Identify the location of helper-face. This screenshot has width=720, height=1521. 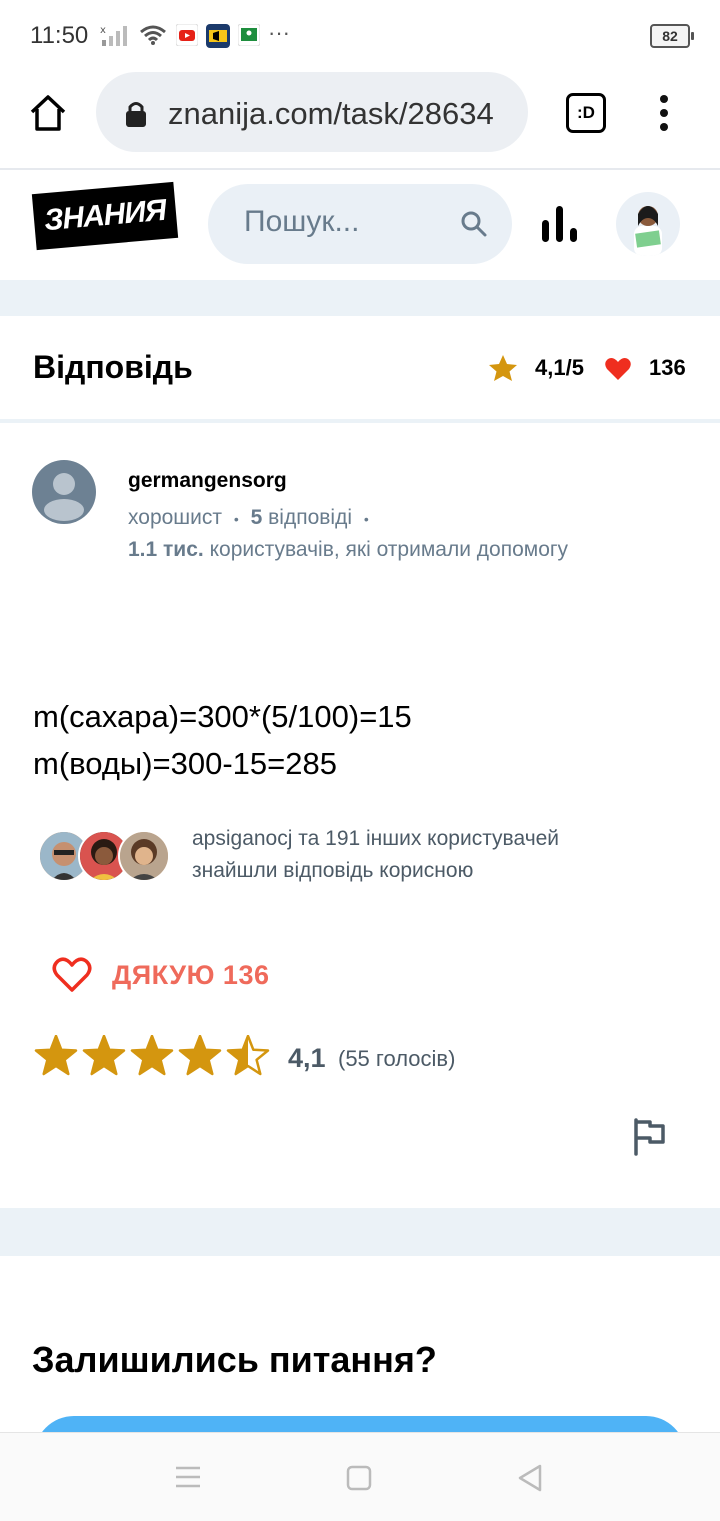
(144, 856).